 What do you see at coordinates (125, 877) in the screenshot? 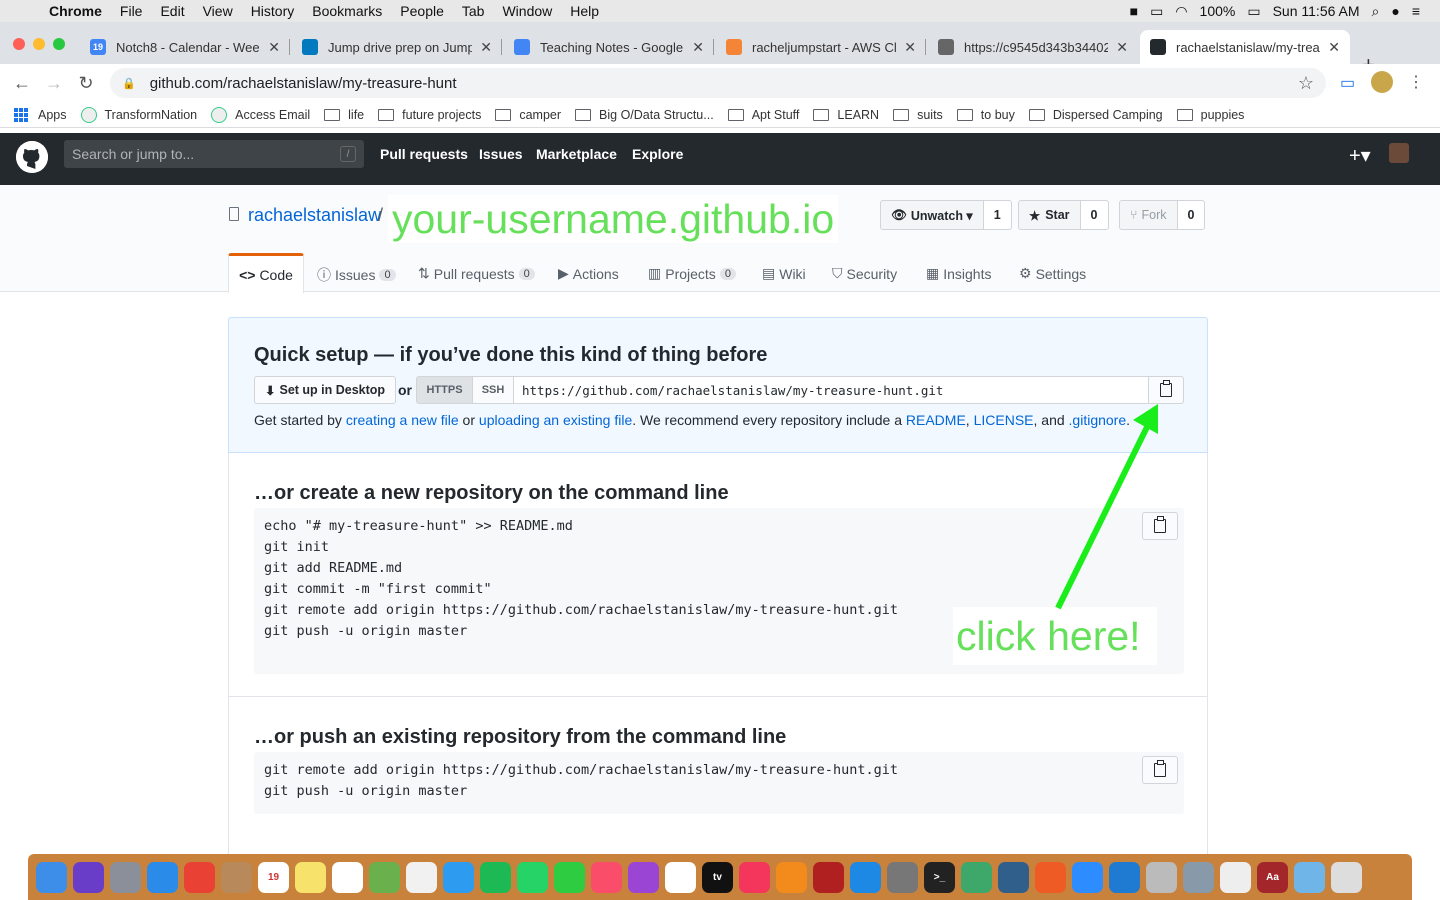
I see `launchpad-icon` at bounding box center [125, 877].